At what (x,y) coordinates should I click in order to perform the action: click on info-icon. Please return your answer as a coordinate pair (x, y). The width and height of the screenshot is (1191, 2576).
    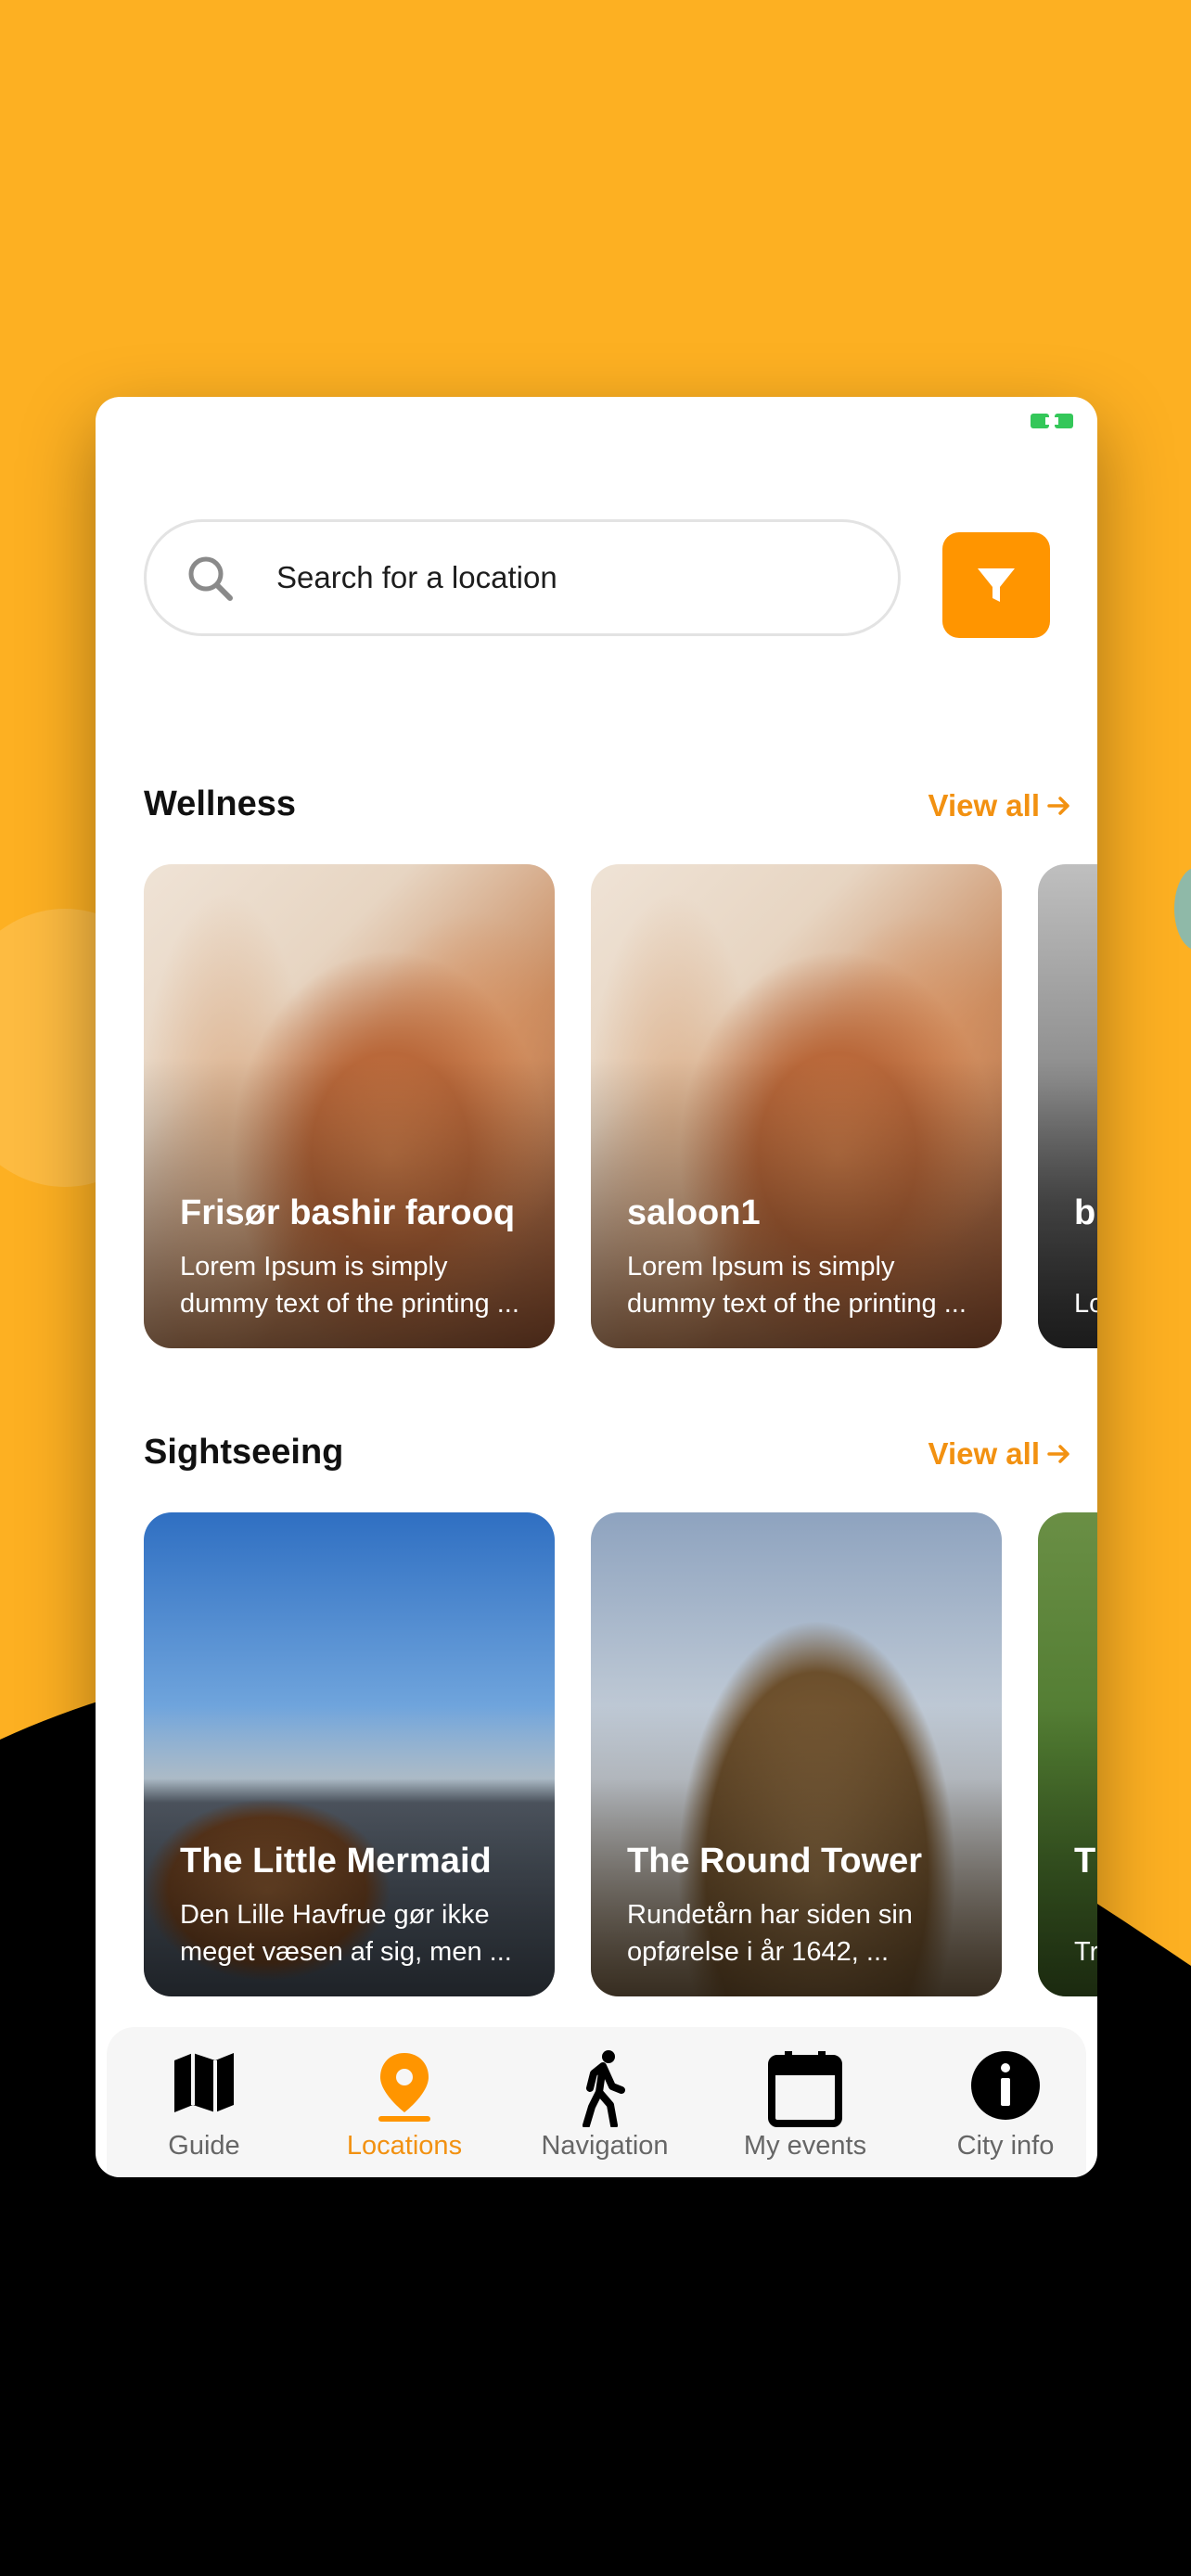
    Looking at the image, I should click on (1006, 2085).